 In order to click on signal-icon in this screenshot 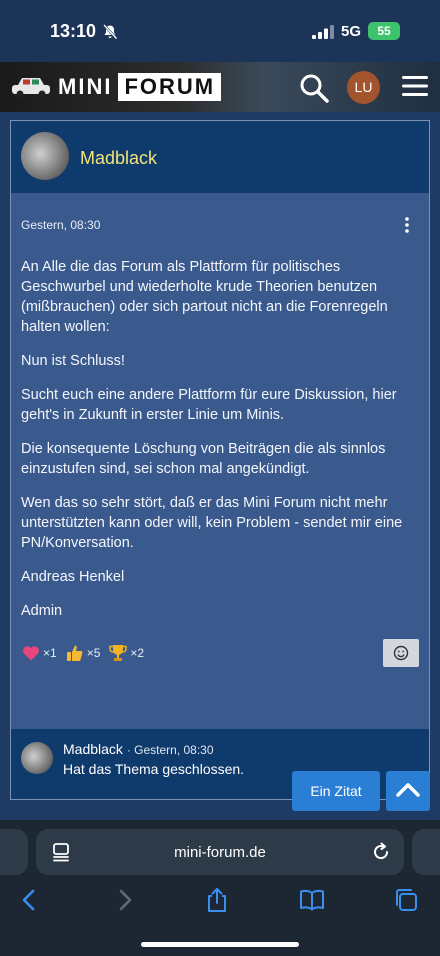, I will do `click(323, 32)`.